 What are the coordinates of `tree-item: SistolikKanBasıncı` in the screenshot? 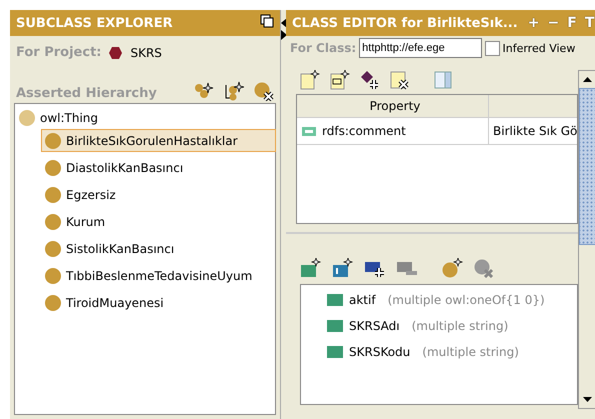 It's located at (158, 248).